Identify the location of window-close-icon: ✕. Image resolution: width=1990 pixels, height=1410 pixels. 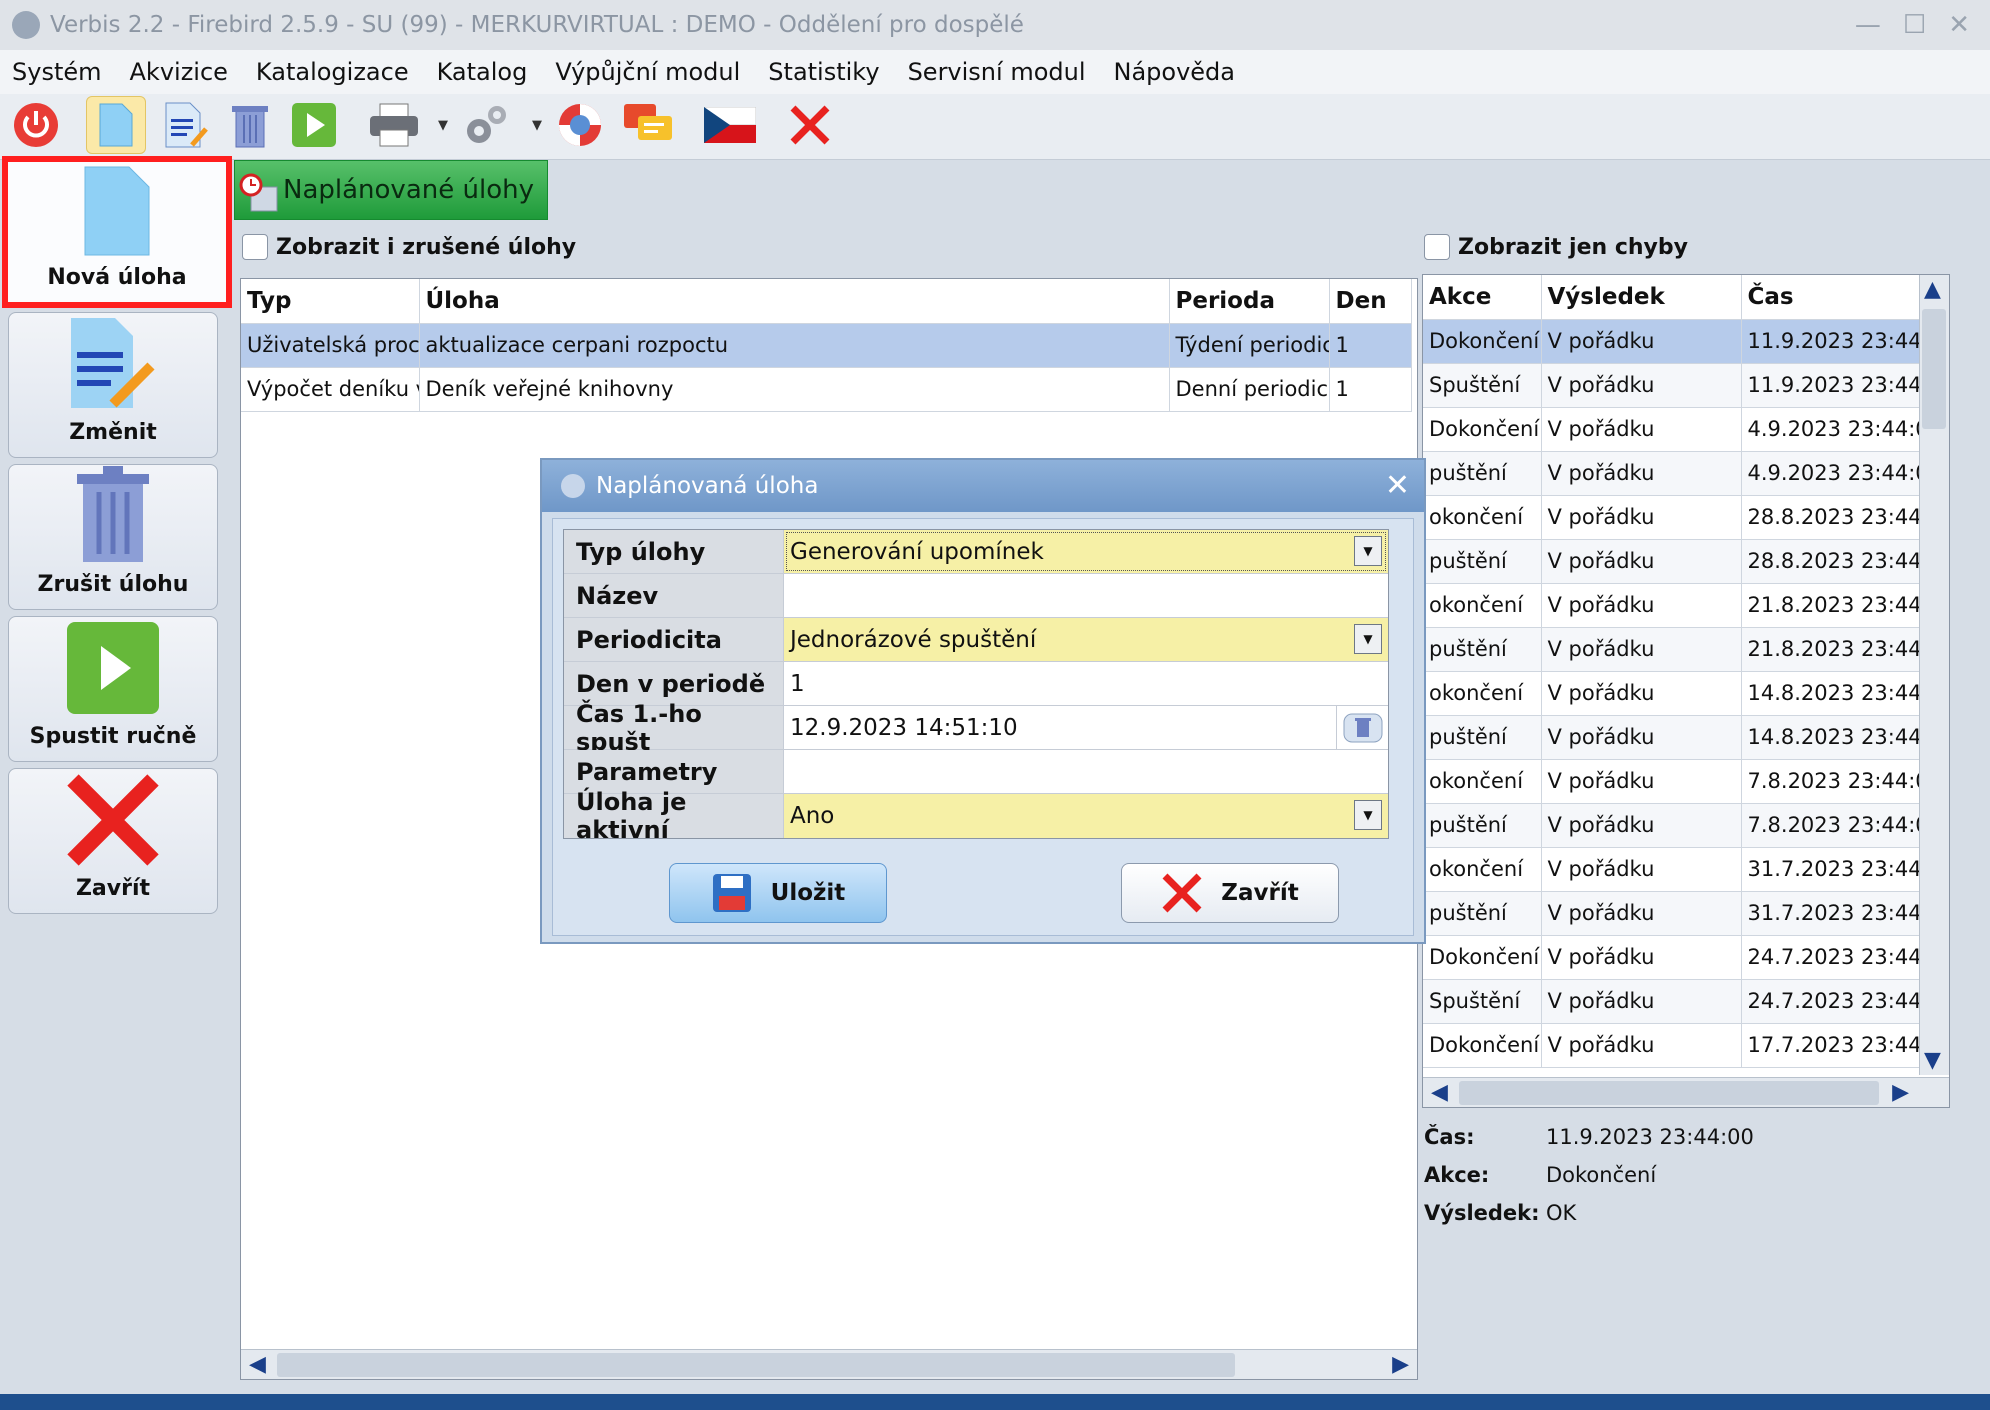
(1959, 25).